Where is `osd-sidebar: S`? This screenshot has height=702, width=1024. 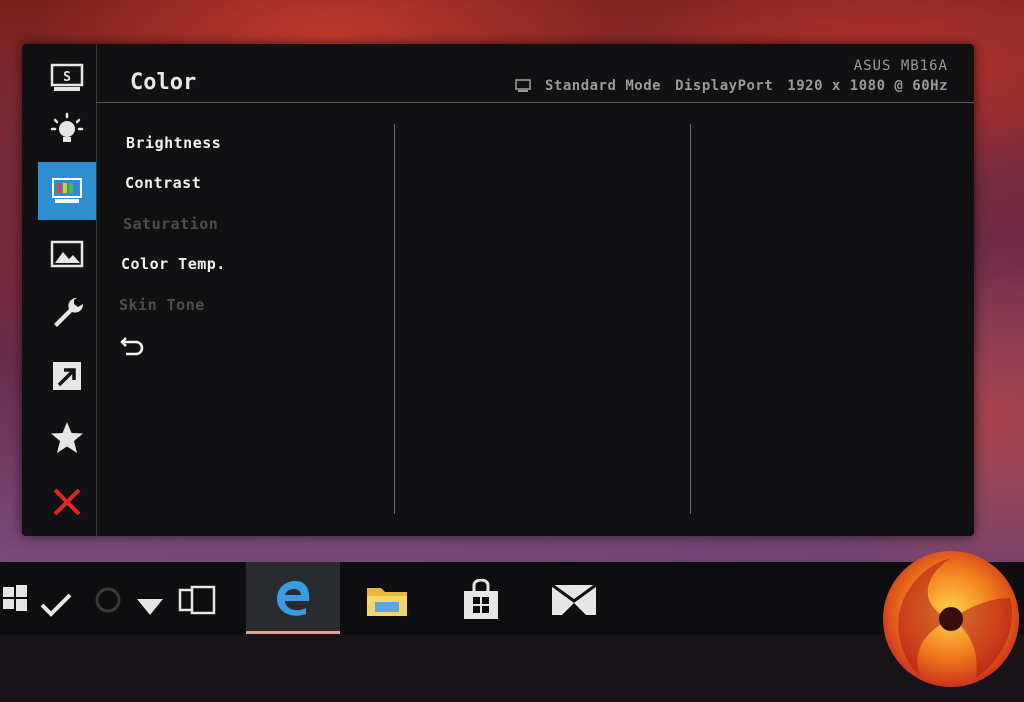 osd-sidebar: S is located at coordinates (59, 290).